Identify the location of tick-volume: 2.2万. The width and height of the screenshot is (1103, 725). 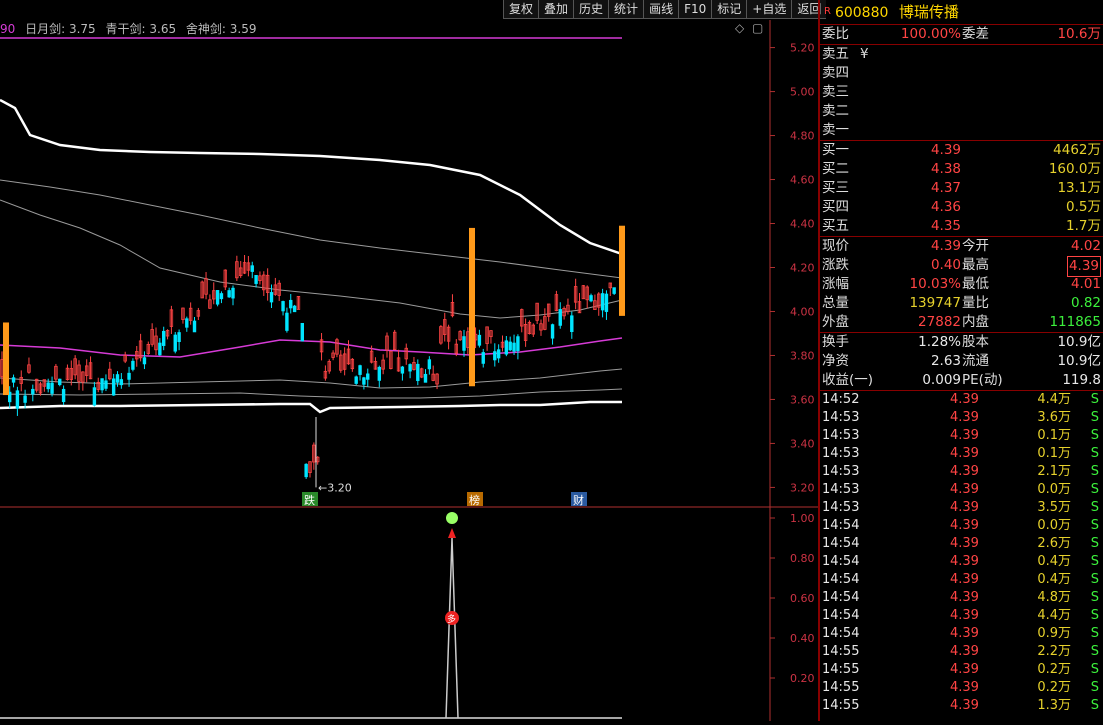
(1054, 651).